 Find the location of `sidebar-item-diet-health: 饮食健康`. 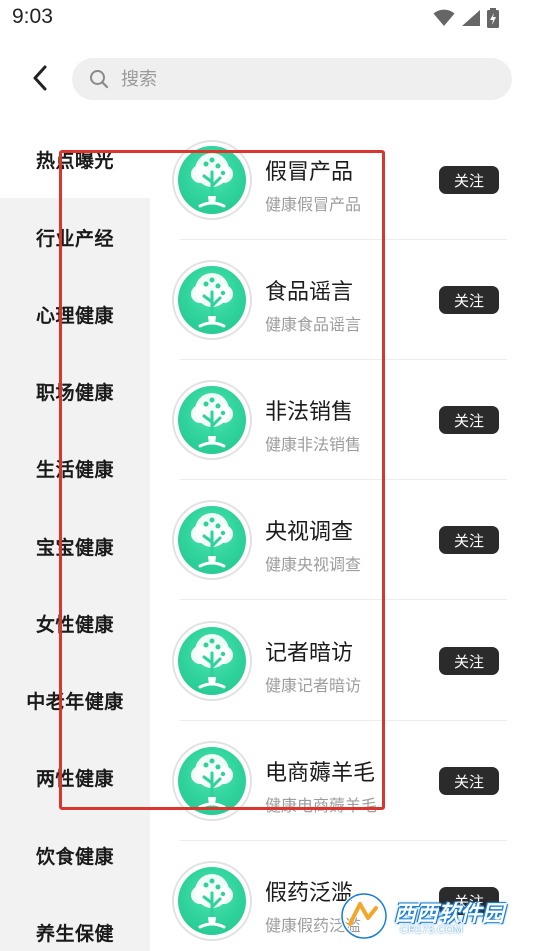

sidebar-item-diet-health: 饮食健康 is located at coordinates (75, 855).